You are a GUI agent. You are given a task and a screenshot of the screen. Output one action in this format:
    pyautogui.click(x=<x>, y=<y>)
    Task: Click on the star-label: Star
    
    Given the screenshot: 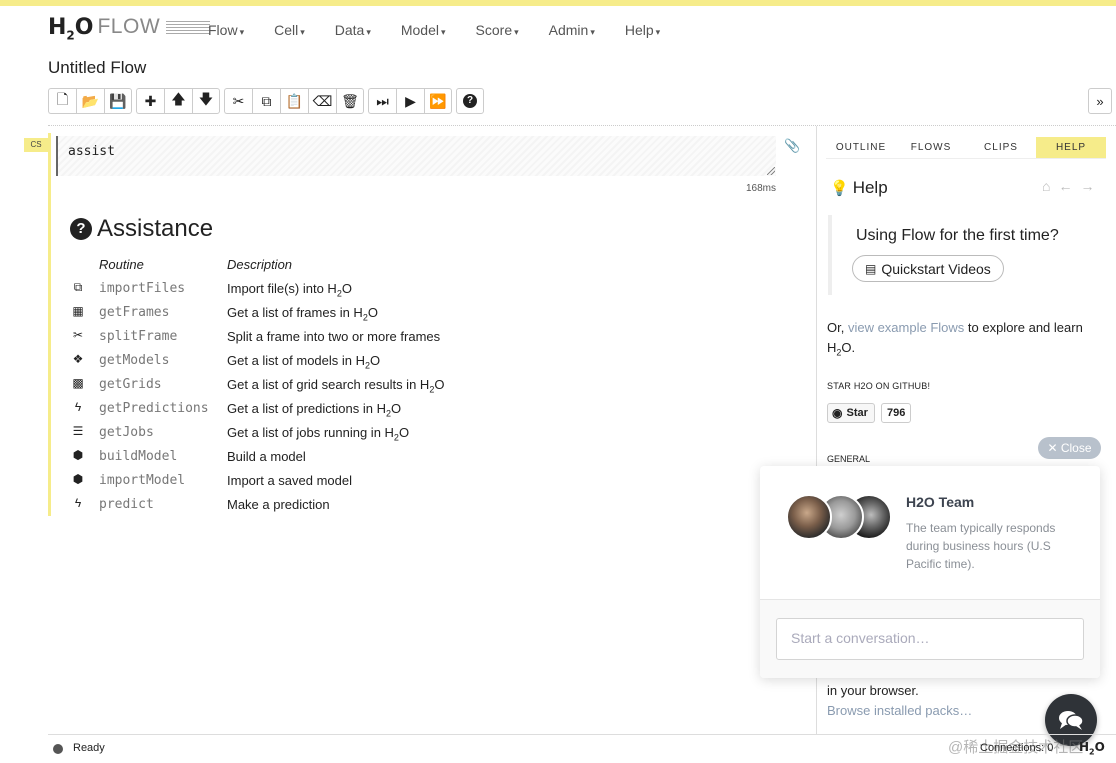 What is the action you would take?
    pyautogui.click(x=857, y=413)
    